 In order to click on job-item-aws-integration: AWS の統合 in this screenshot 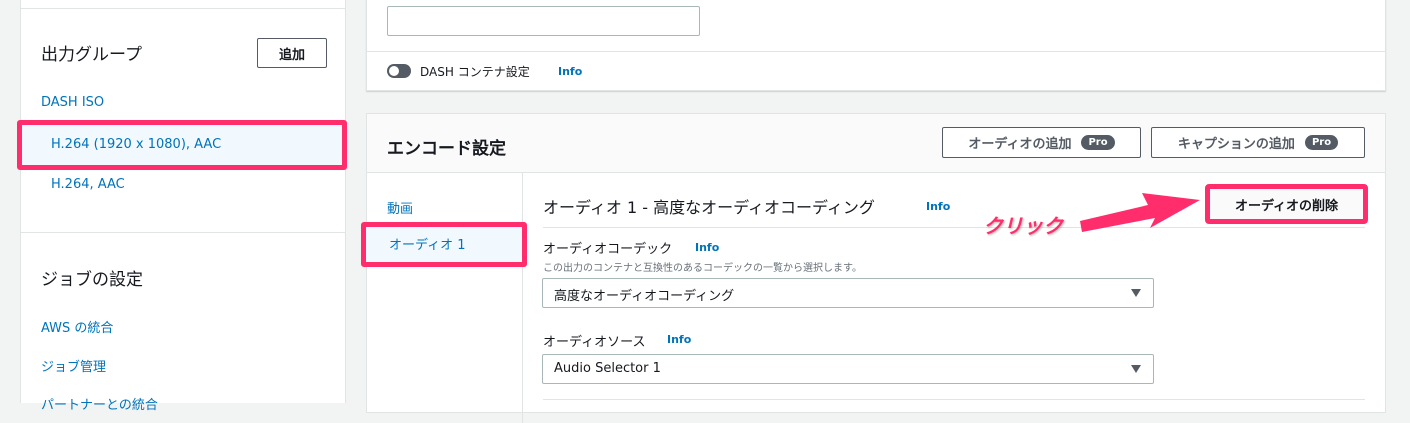, I will do `click(77, 326)`.